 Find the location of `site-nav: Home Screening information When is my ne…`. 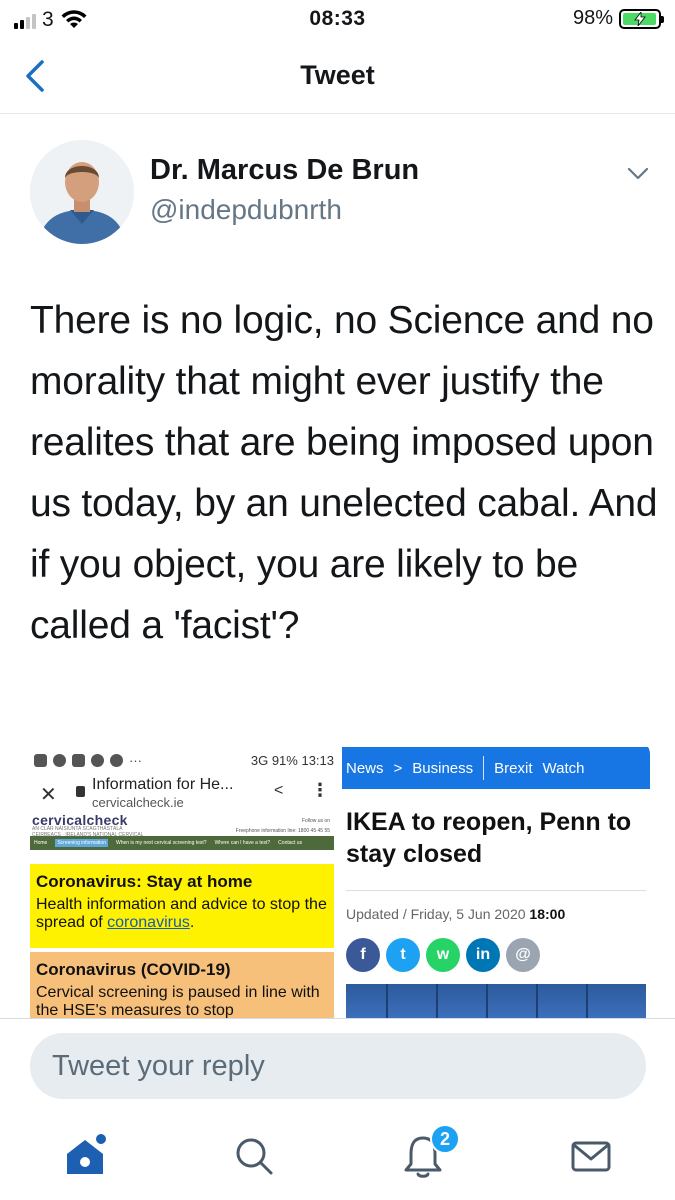

site-nav: Home Screening information When is my ne… is located at coordinates (182, 843).